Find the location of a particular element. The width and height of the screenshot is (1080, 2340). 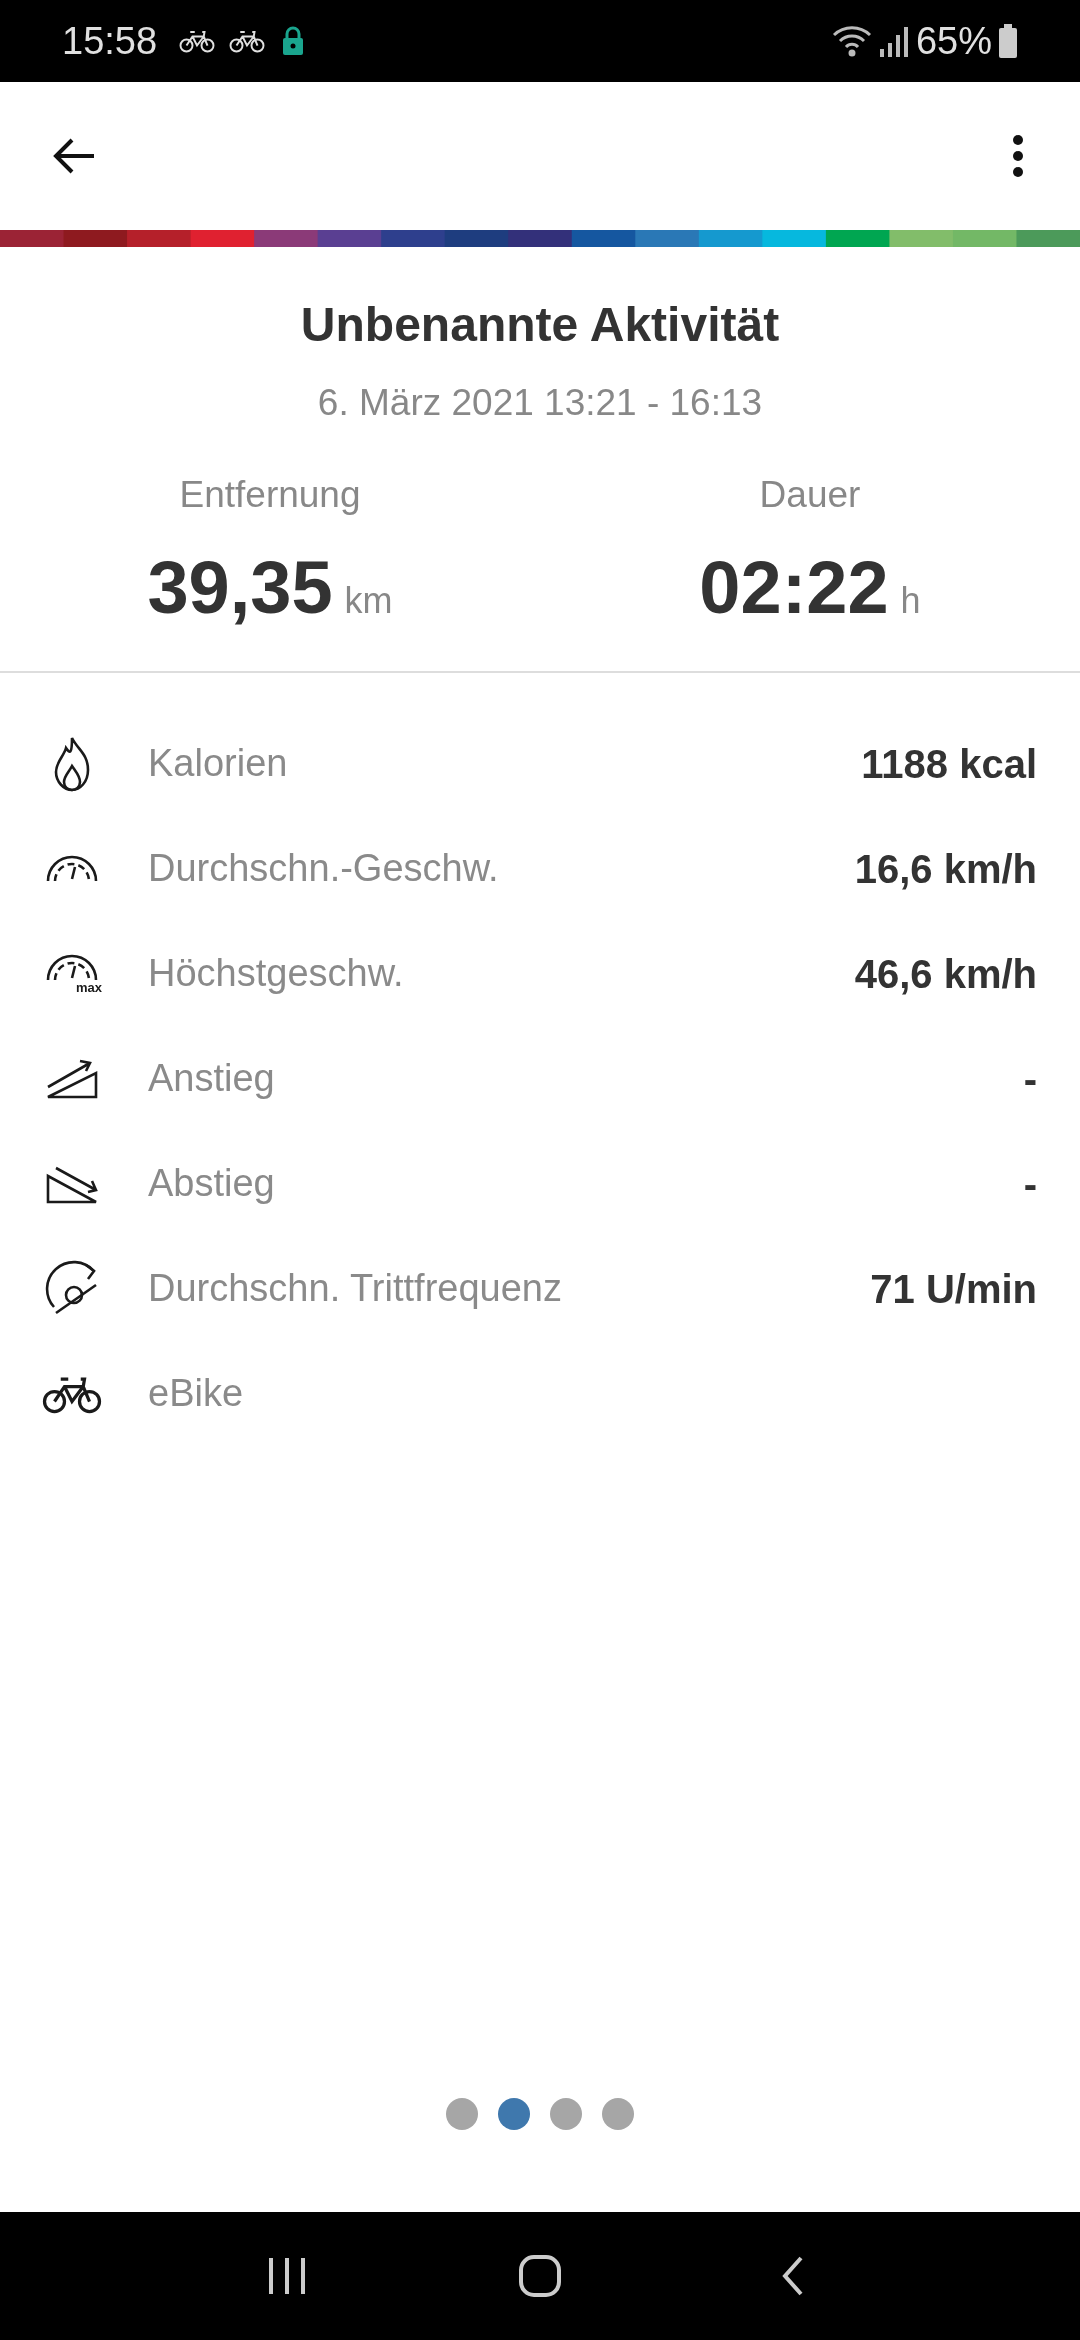

stat-label: Durchschn.-Geschw. is located at coordinates (324, 868).